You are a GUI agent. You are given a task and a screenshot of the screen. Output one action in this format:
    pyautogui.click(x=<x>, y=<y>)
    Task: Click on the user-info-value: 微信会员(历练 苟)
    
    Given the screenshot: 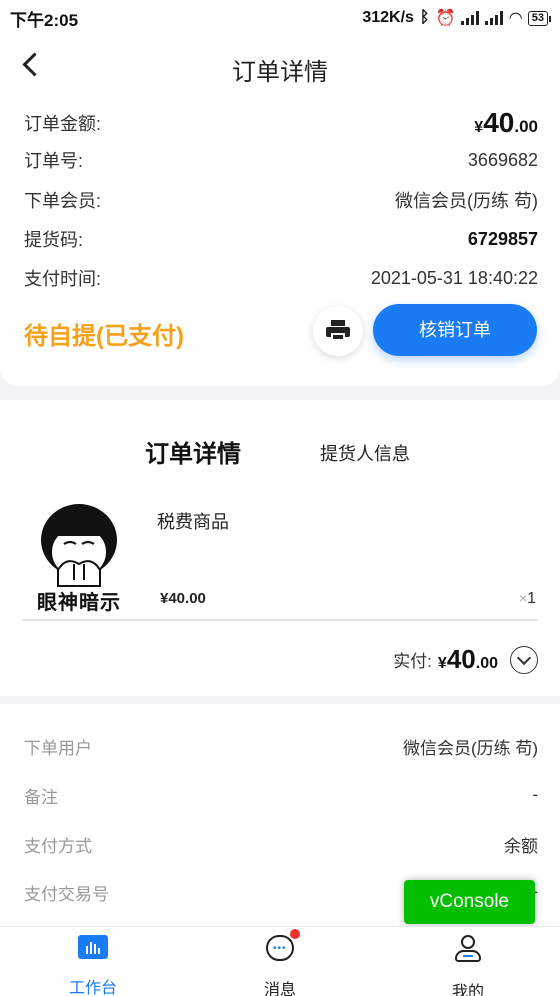 What is the action you would take?
    pyautogui.click(x=470, y=748)
    